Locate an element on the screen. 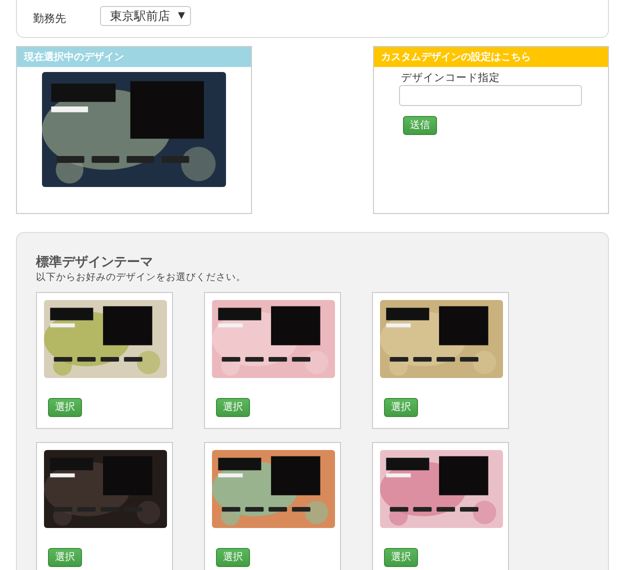  field-label: デザインコード指定 is located at coordinates (451, 78).